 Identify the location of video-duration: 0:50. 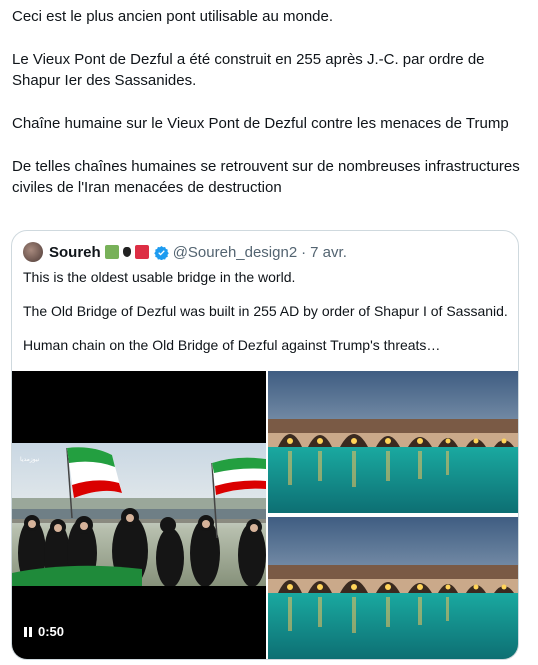
(44, 631).